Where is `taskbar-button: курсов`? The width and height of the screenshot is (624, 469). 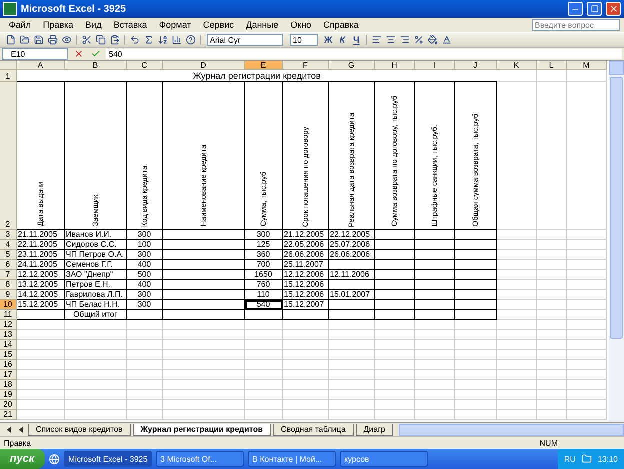 taskbar-button: курсов is located at coordinates (384, 459).